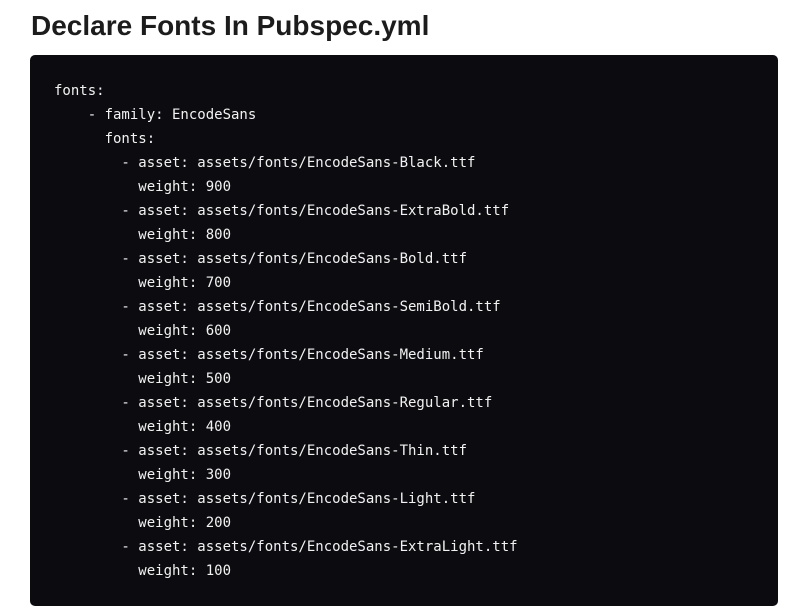  What do you see at coordinates (143, 379) in the screenshot?
I see `code-line: weight: 500` at bounding box center [143, 379].